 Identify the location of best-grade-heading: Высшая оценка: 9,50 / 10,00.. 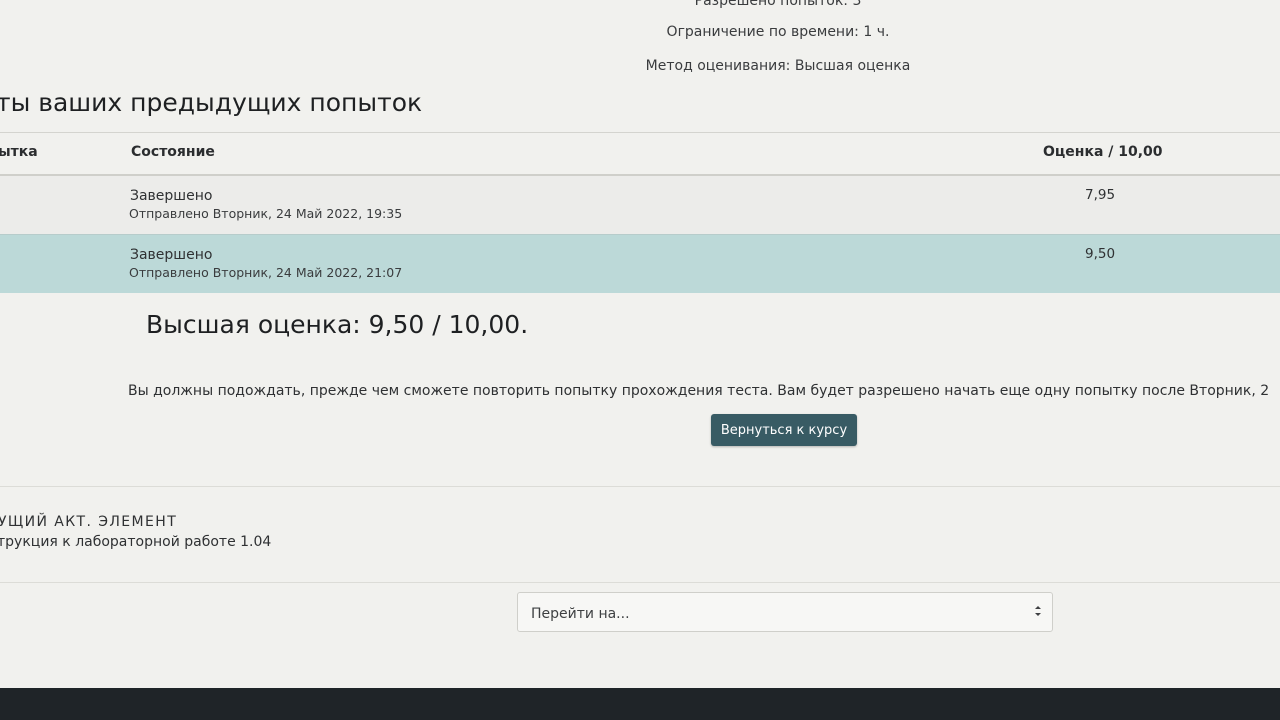
(337, 324).